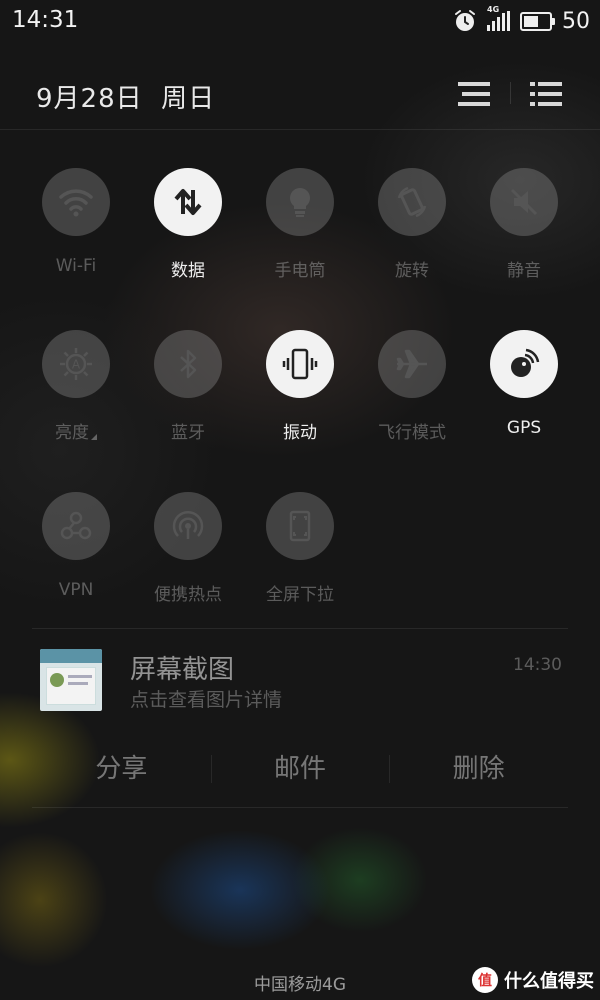  I want to click on notification-time: 14:30, so click(537, 665).